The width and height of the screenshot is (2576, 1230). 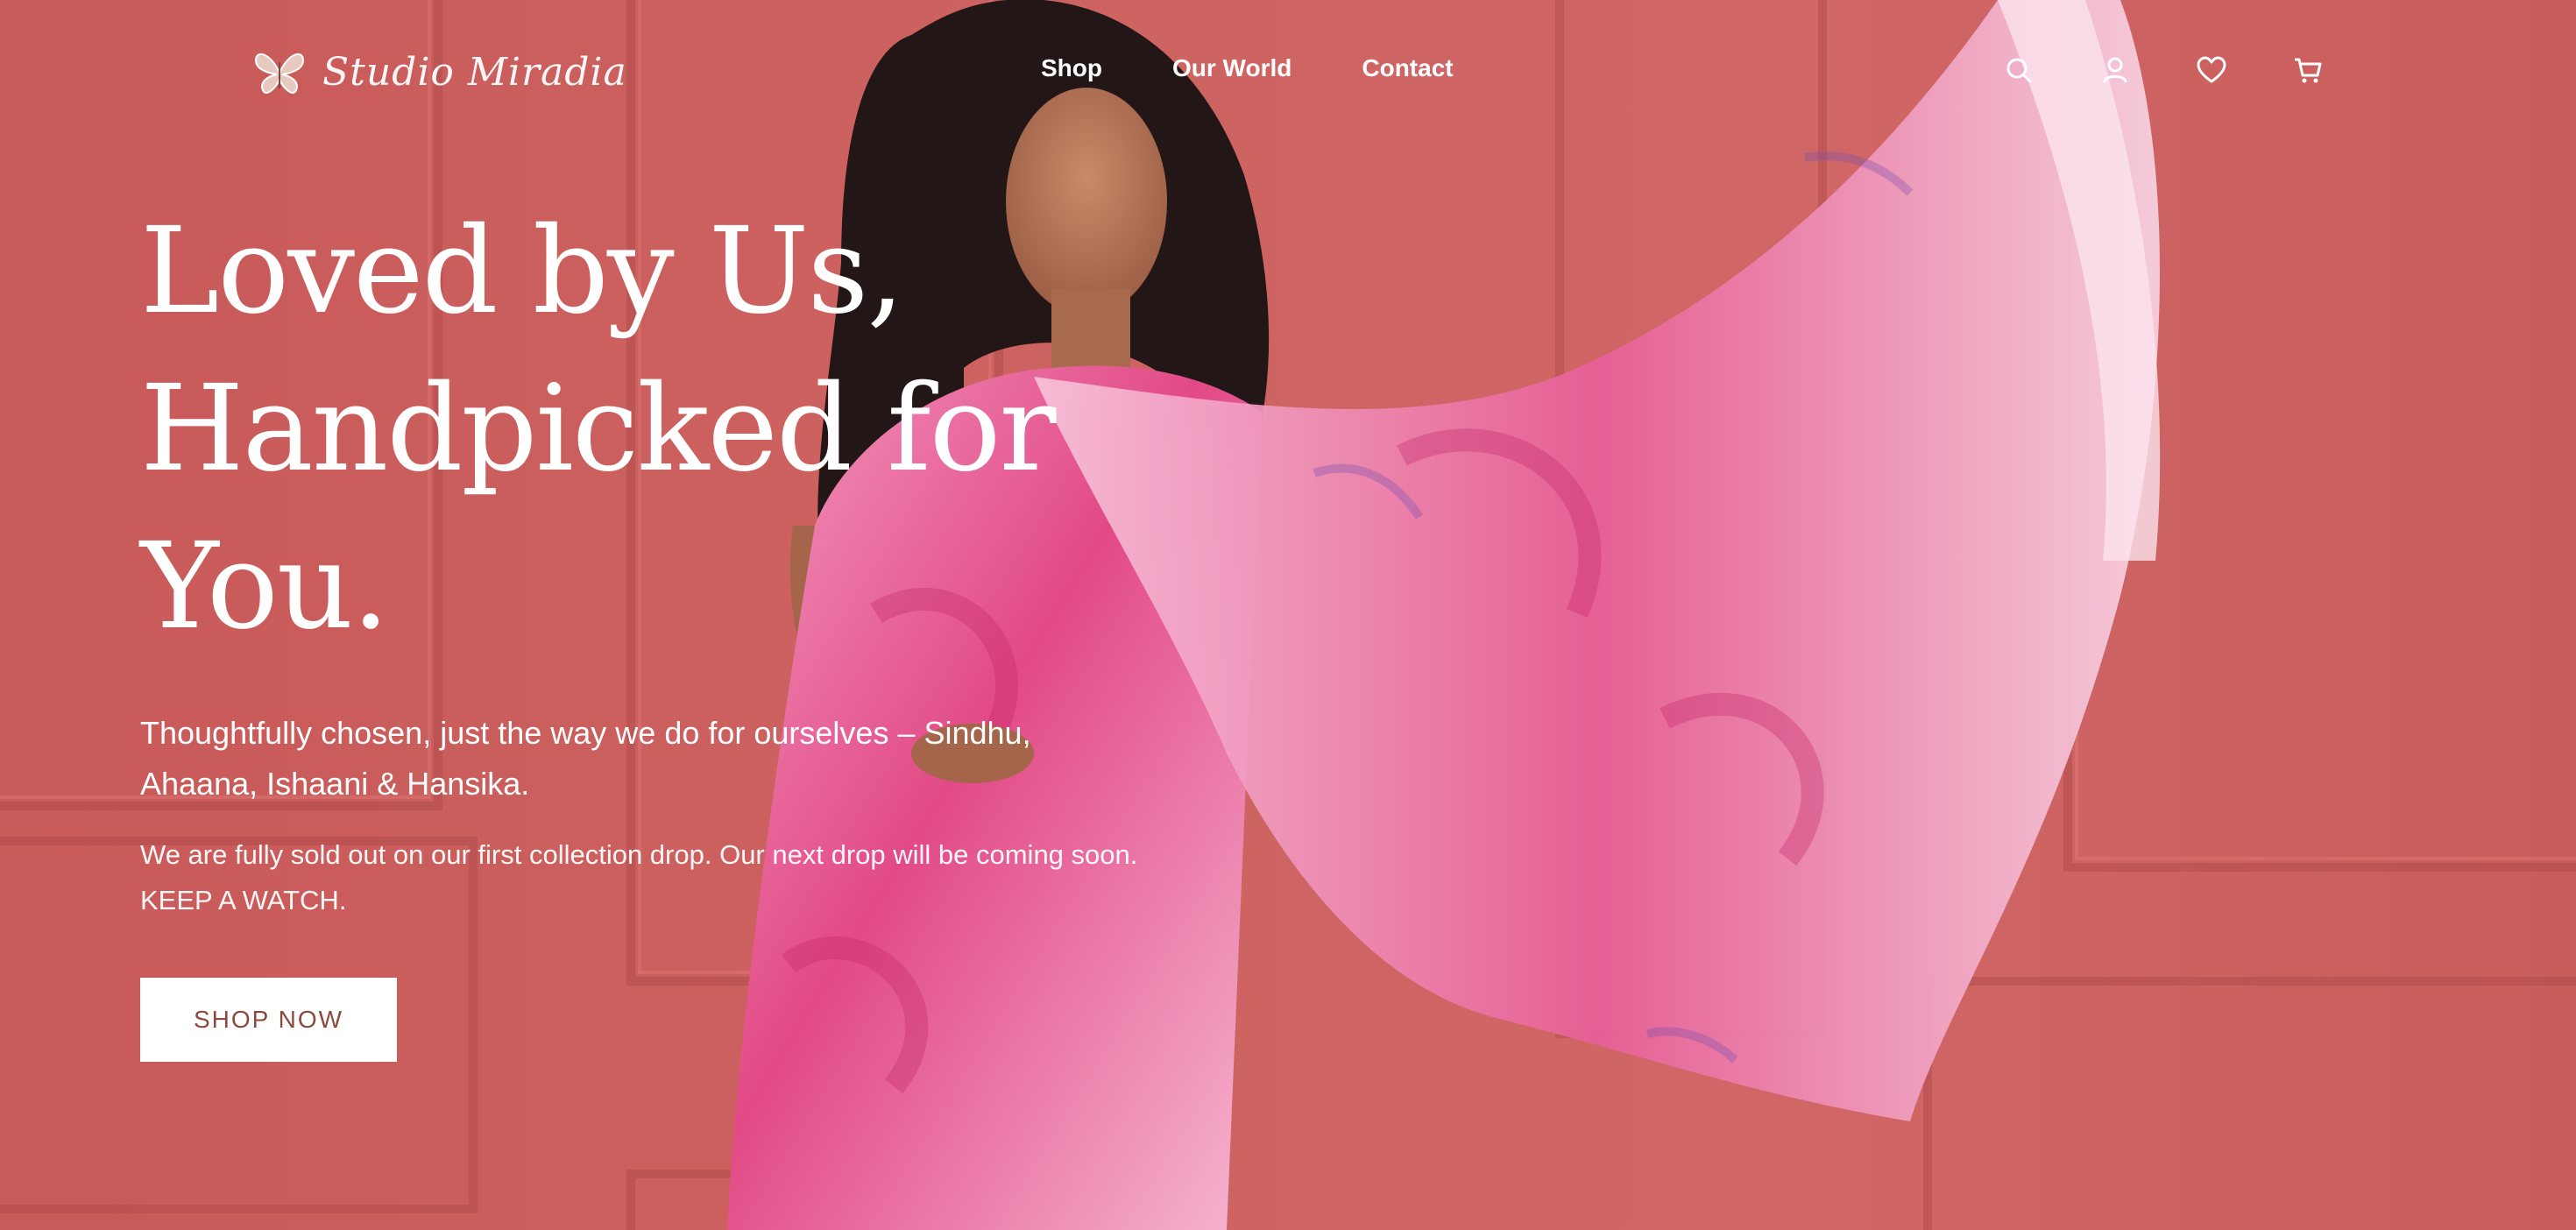 I want to click on brand-name: Studio Miradia, so click(x=474, y=72).